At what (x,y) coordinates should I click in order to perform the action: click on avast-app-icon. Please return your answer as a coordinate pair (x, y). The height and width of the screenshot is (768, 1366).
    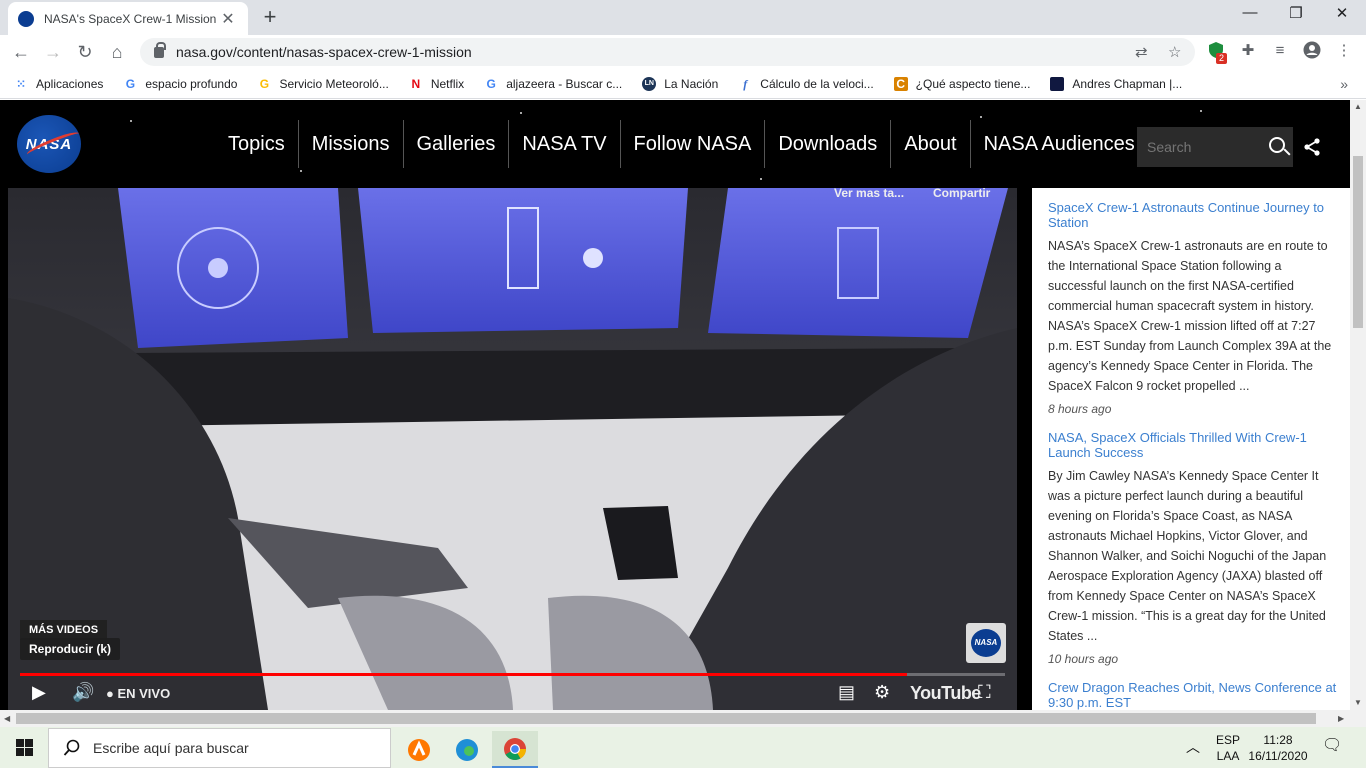
    Looking at the image, I should click on (419, 749).